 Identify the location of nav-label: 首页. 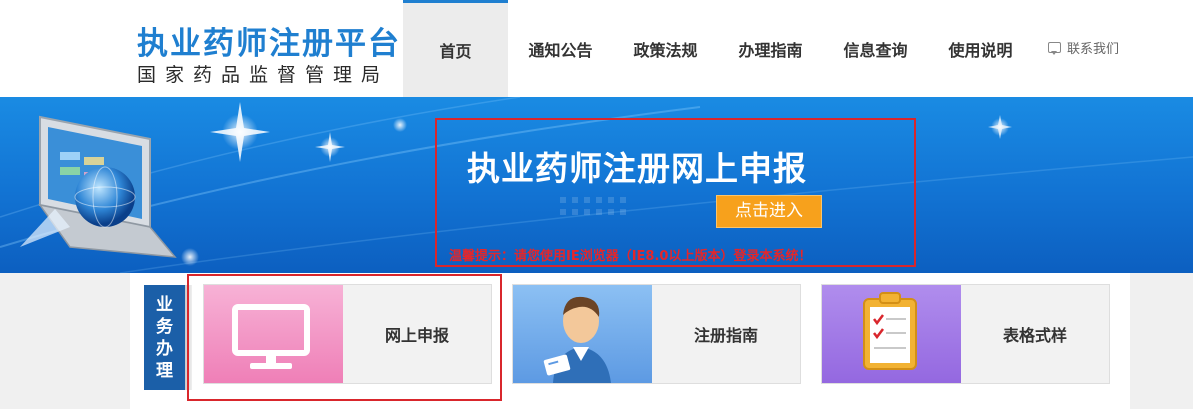
(455, 51).